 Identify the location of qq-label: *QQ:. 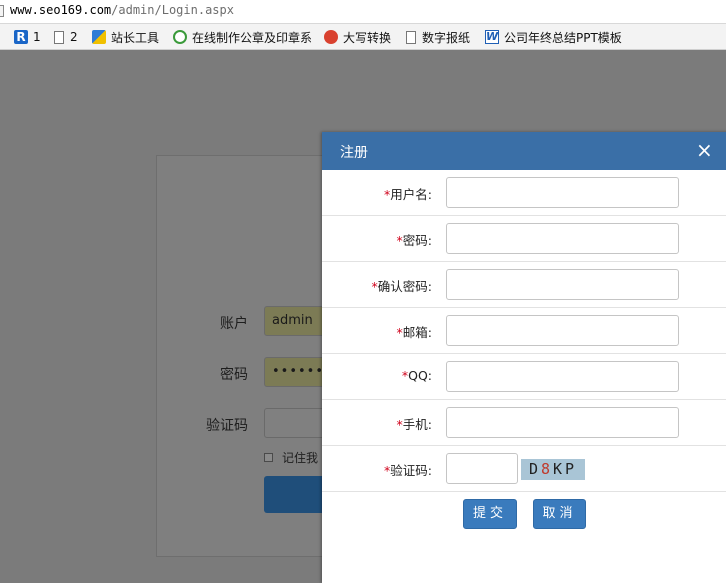
(417, 375).